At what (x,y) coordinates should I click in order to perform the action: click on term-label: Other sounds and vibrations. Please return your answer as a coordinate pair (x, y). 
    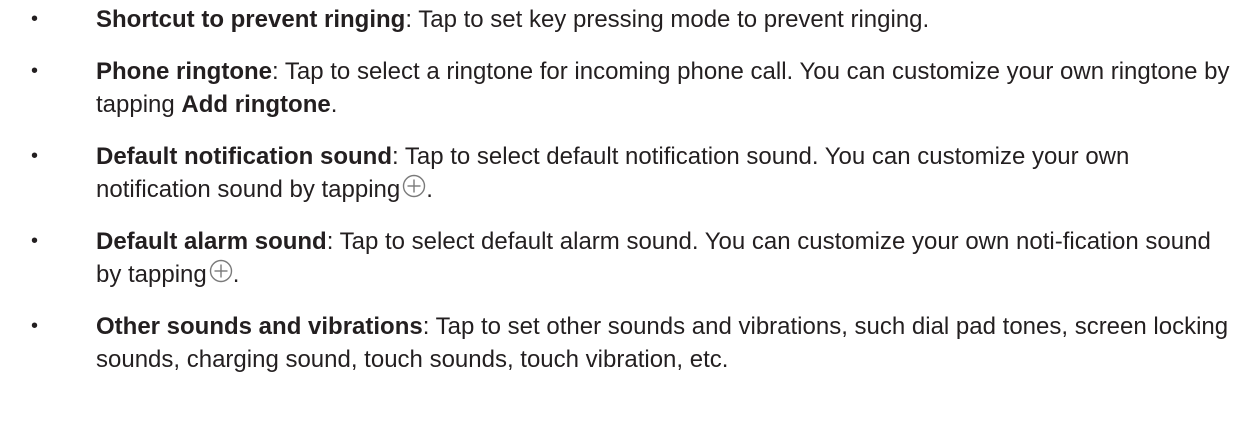
    Looking at the image, I should click on (259, 326).